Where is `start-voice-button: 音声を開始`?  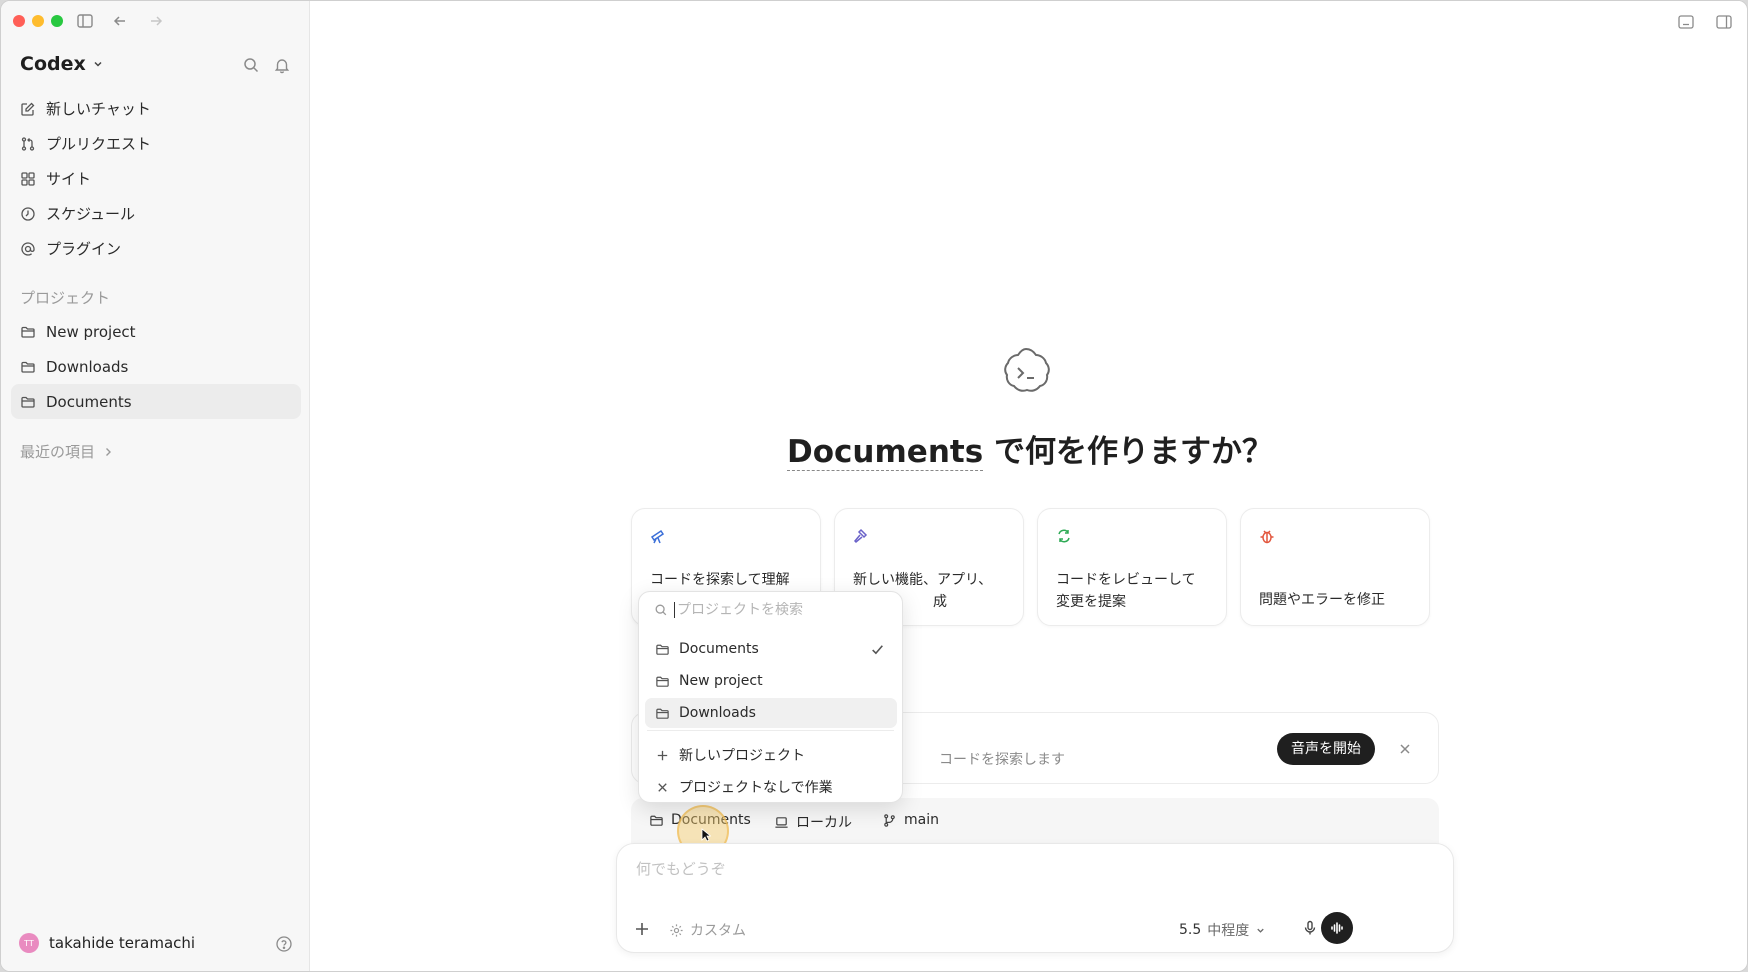
start-voice-button: 音声を開始 is located at coordinates (1326, 749).